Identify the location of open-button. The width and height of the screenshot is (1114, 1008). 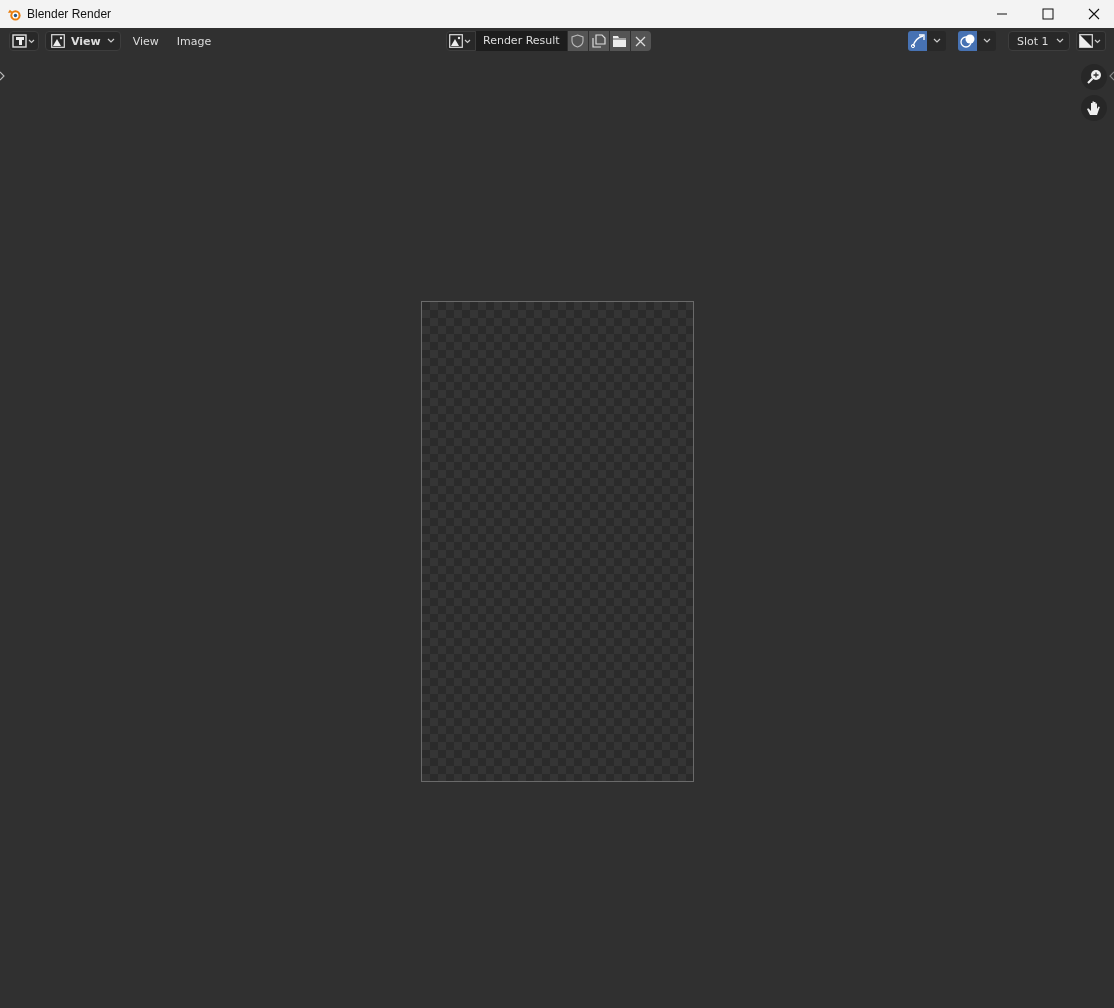
(619, 41).